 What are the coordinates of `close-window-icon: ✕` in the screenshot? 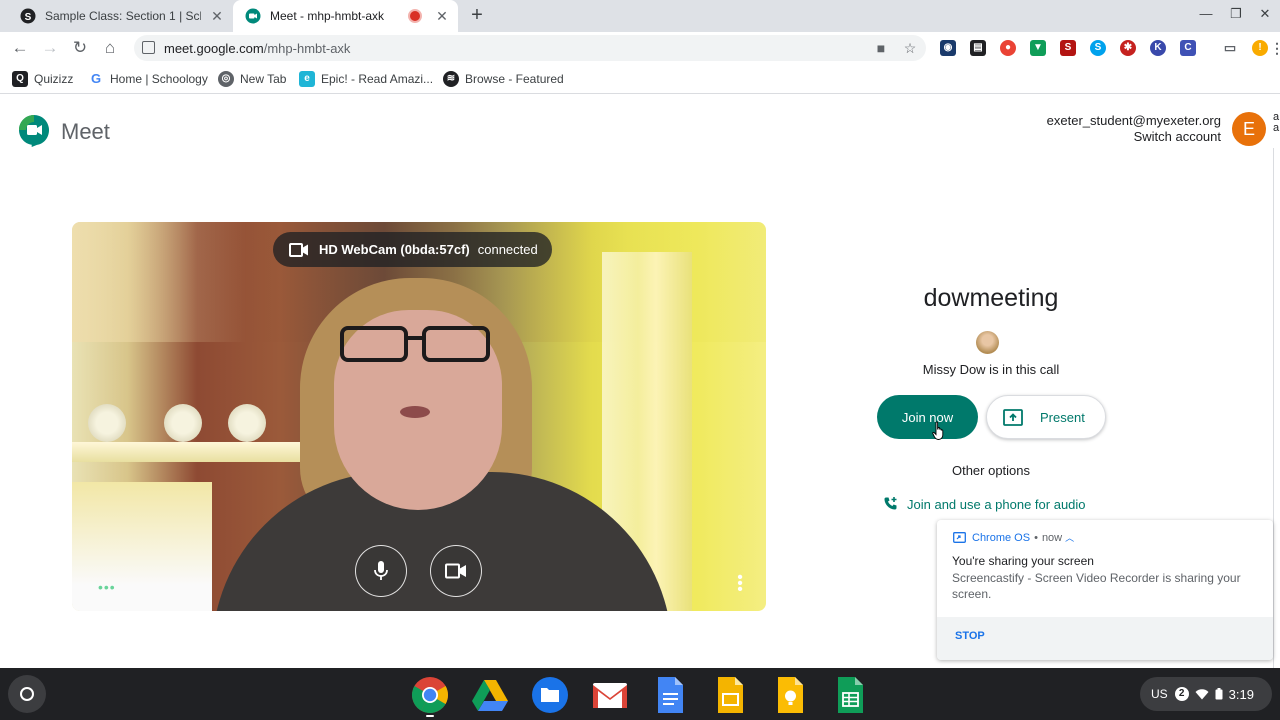 It's located at (1265, 14).